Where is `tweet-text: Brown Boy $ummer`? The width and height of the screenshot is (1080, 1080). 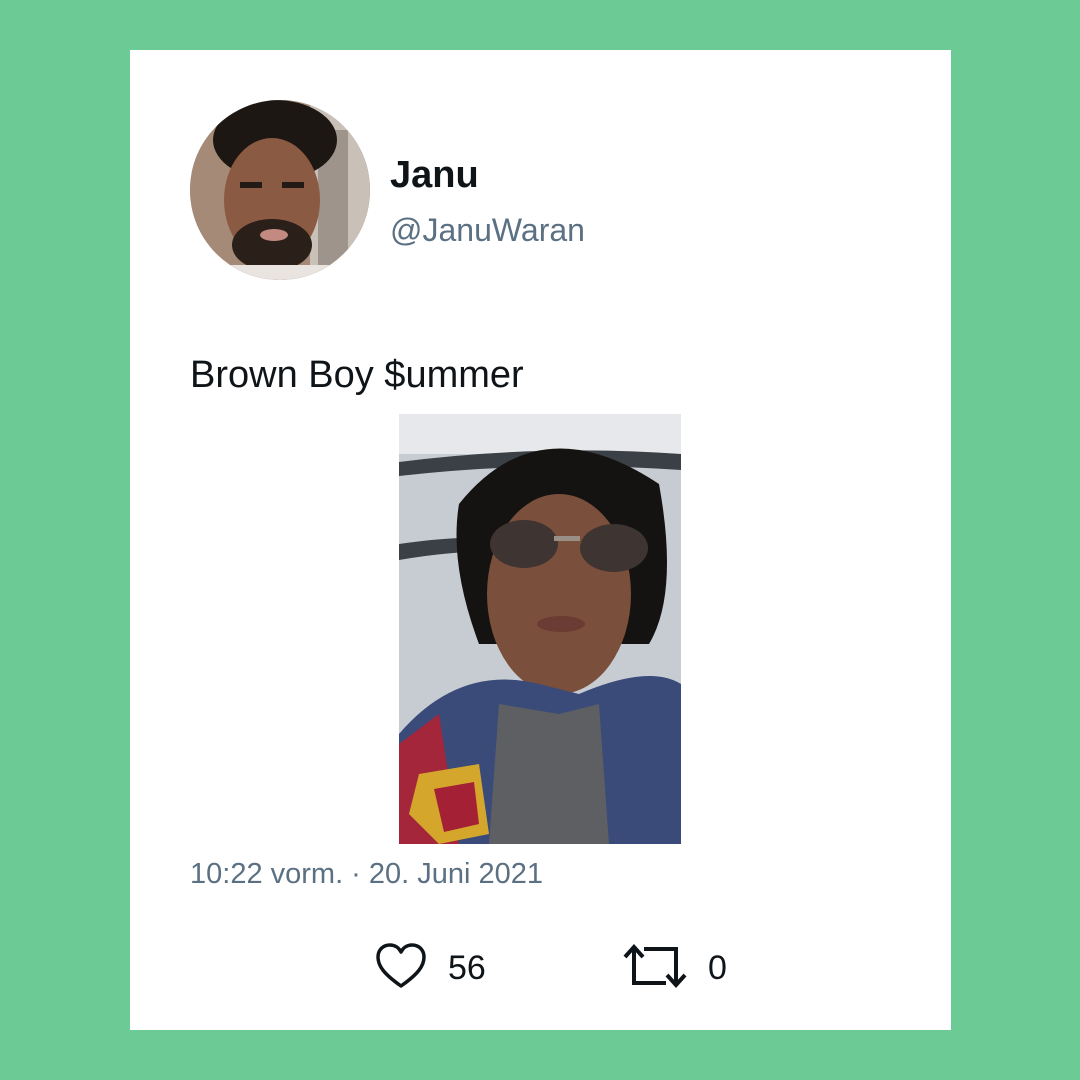 tweet-text: Brown Boy $ummer is located at coordinates (357, 375).